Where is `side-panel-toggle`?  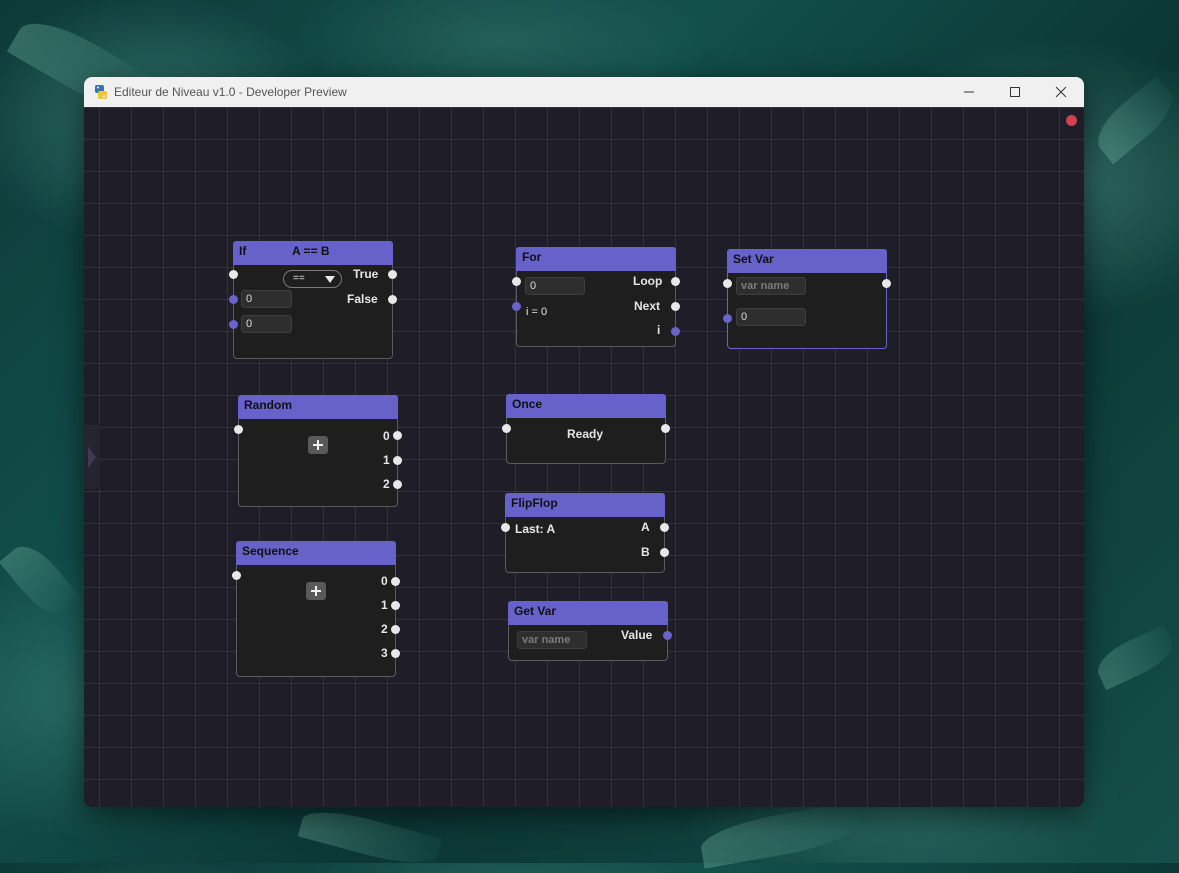 side-panel-toggle is located at coordinates (92, 457).